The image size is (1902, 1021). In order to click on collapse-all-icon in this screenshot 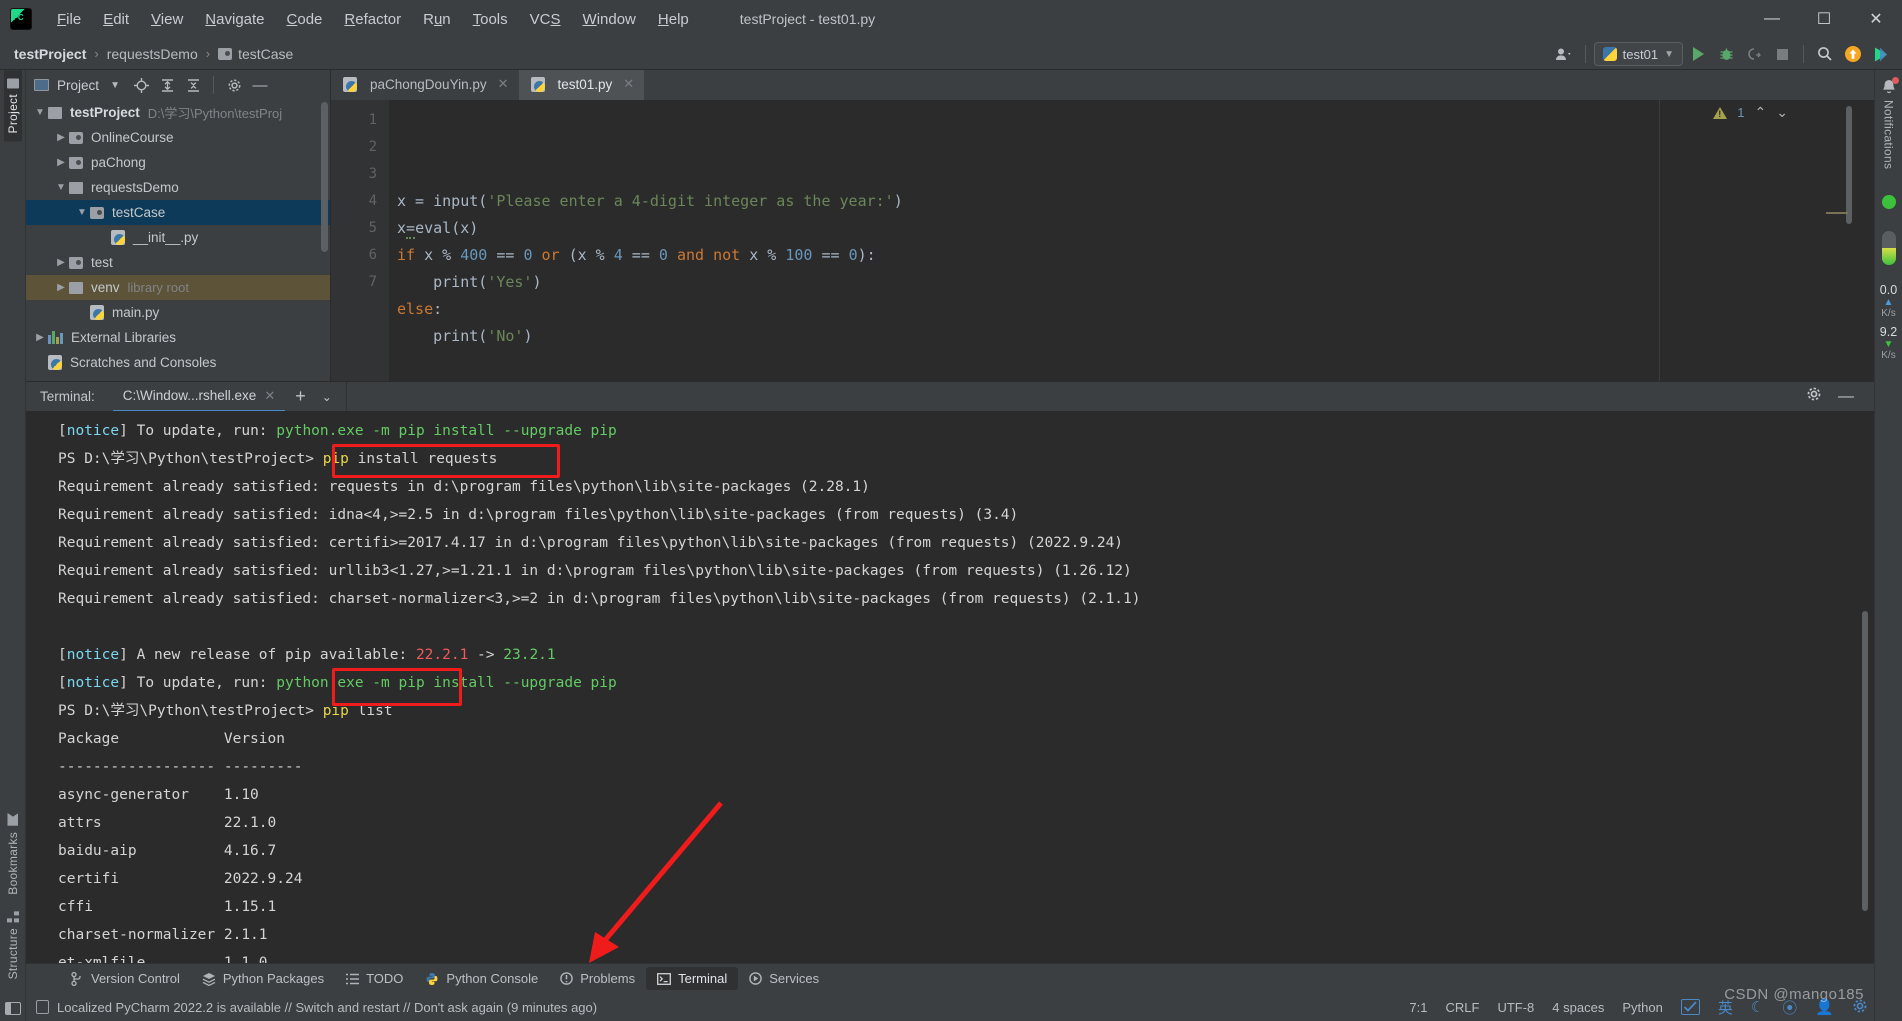, I will do `click(193, 85)`.